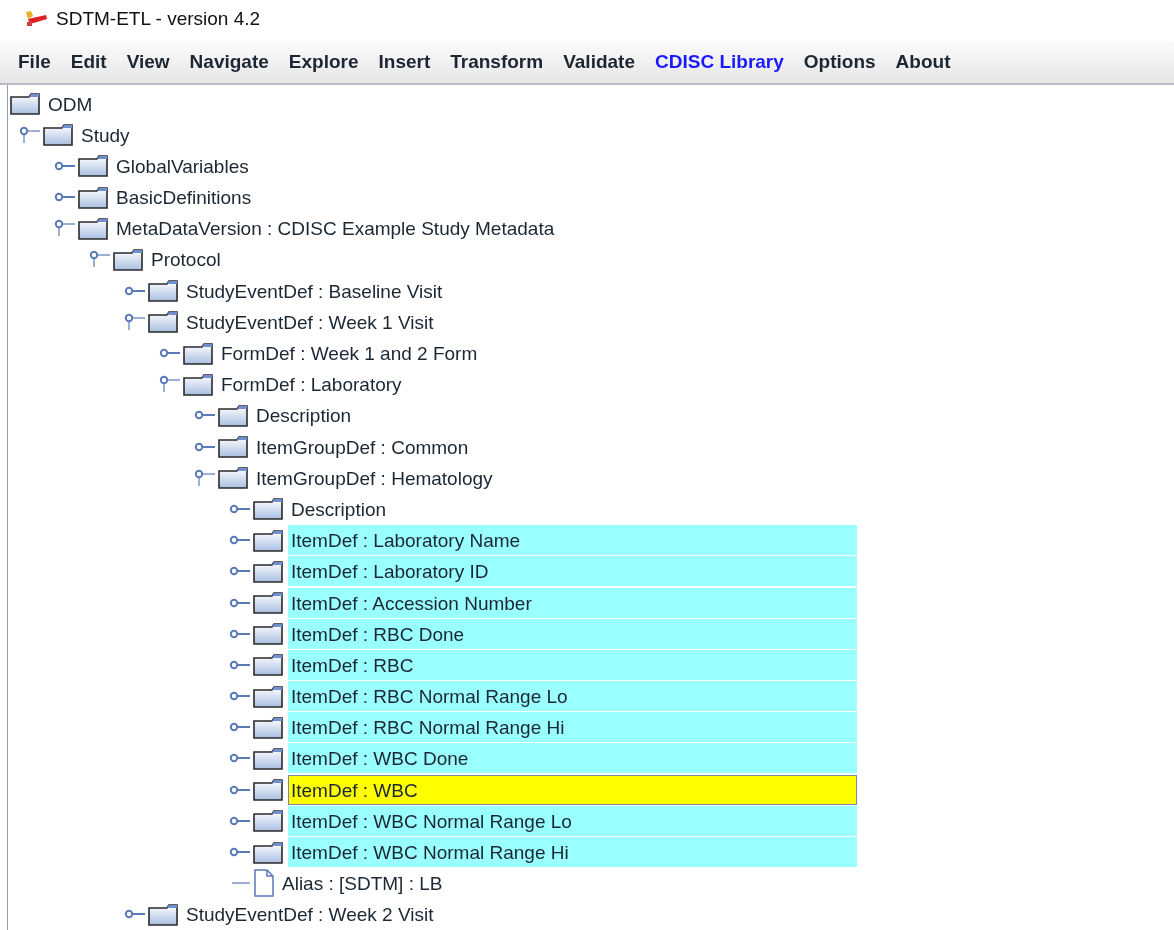  Describe the element at coordinates (104, 134) in the screenshot. I see `tree-node-label: Study` at that location.